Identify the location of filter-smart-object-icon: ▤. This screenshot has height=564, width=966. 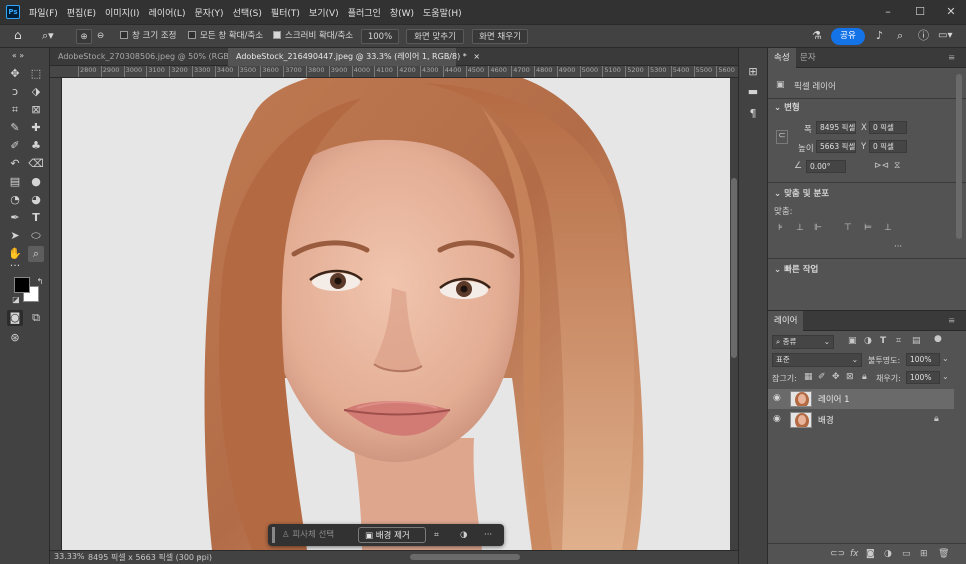
(916, 341).